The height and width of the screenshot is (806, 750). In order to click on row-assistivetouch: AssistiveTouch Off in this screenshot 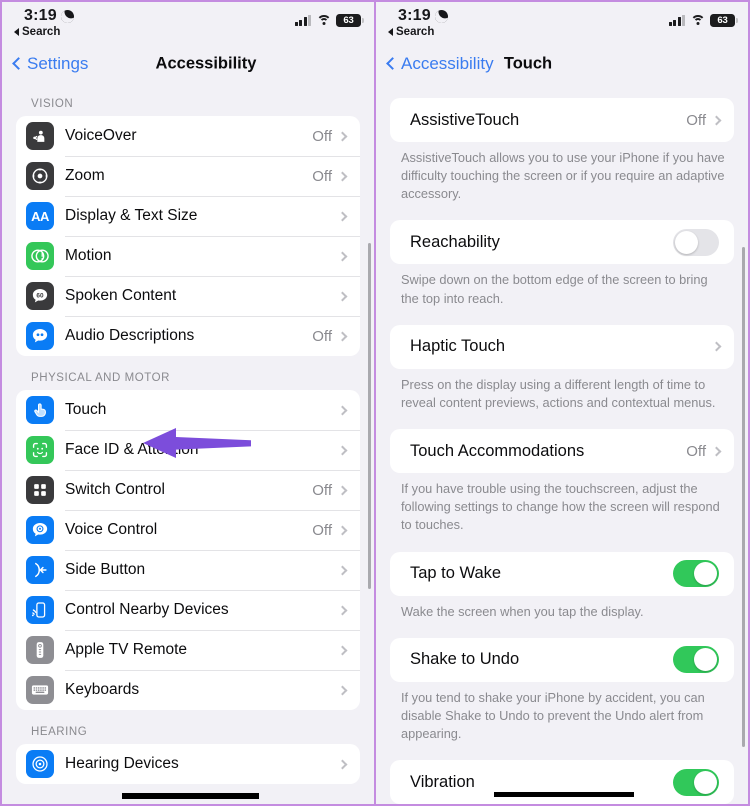, I will do `click(562, 120)`.